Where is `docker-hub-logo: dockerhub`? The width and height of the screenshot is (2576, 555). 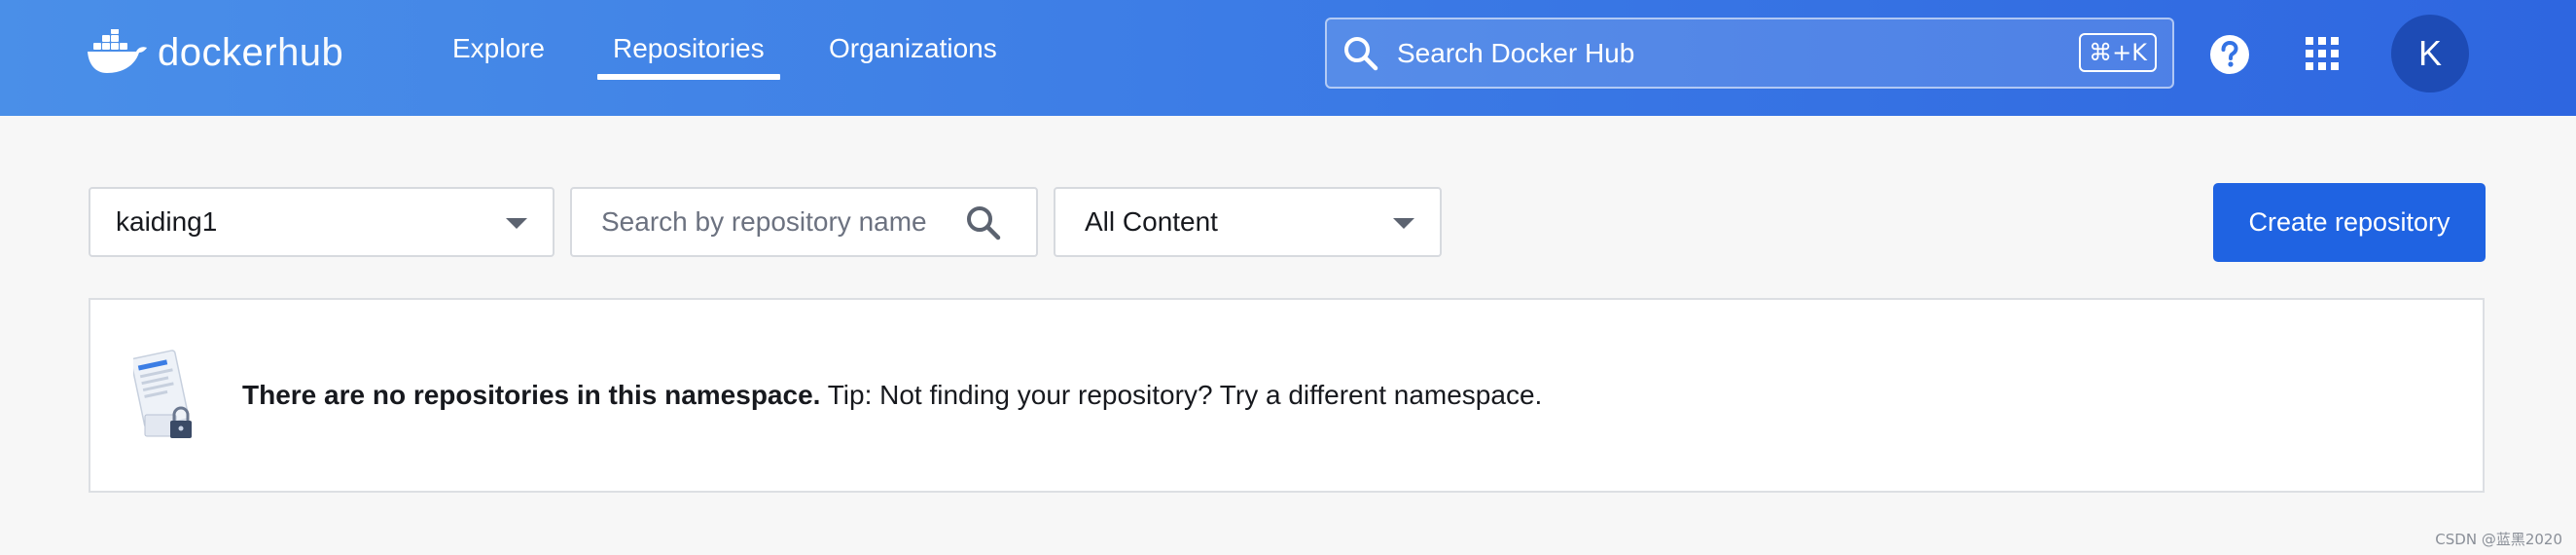 docker-hub-logo: dockerhub is located at coordinates (214, 52).